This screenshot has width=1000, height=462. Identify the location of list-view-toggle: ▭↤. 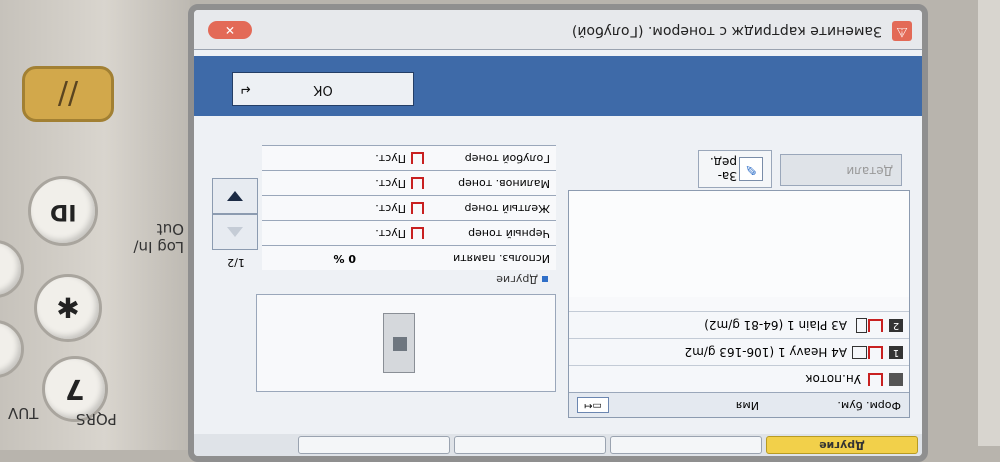
(593, 405).